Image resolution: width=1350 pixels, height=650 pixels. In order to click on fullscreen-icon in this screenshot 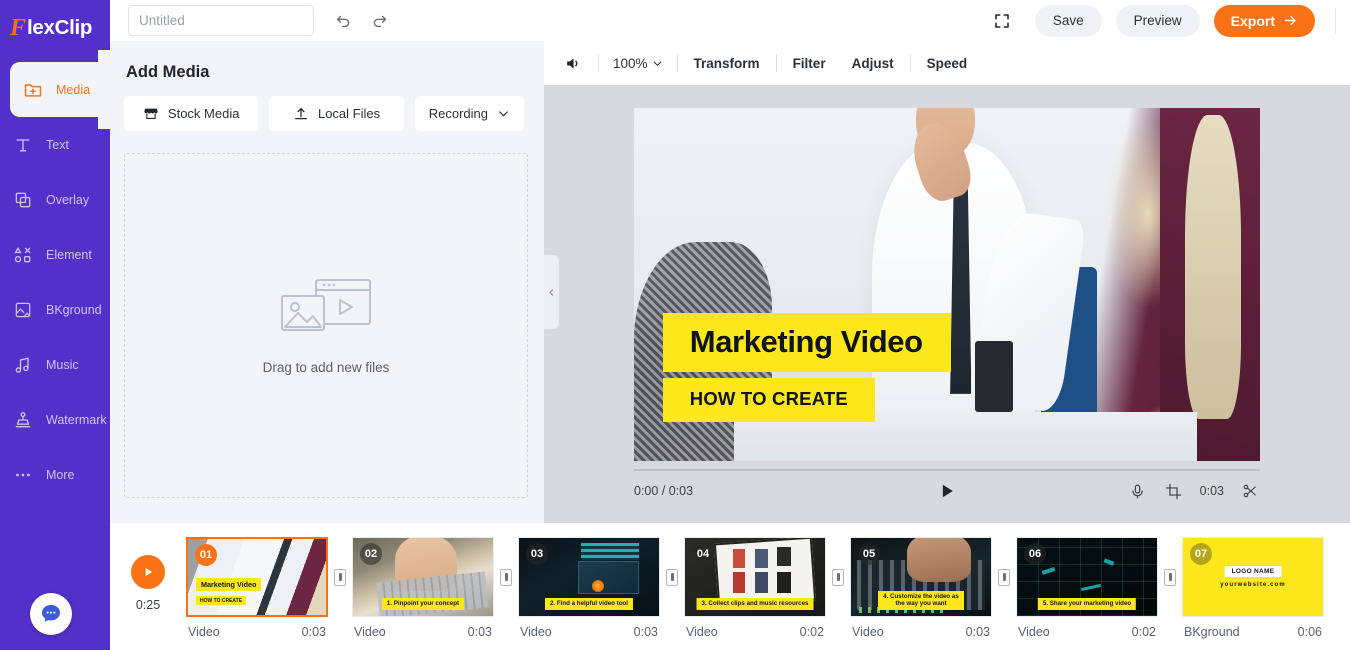, I will do `click(1002, 21)`.